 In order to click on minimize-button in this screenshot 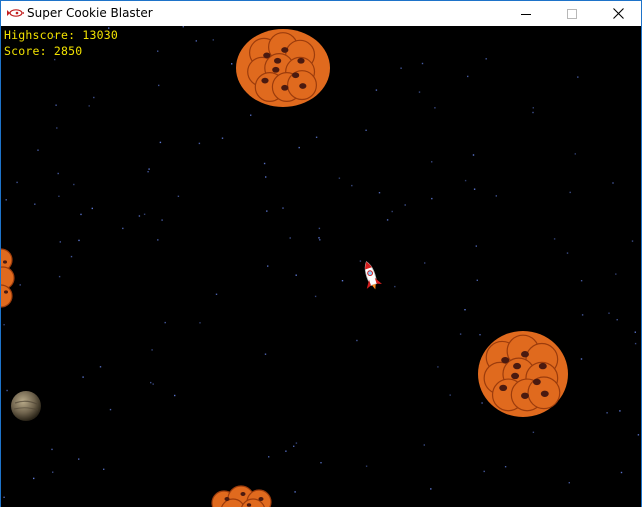, I will do `click(526, 13)`.